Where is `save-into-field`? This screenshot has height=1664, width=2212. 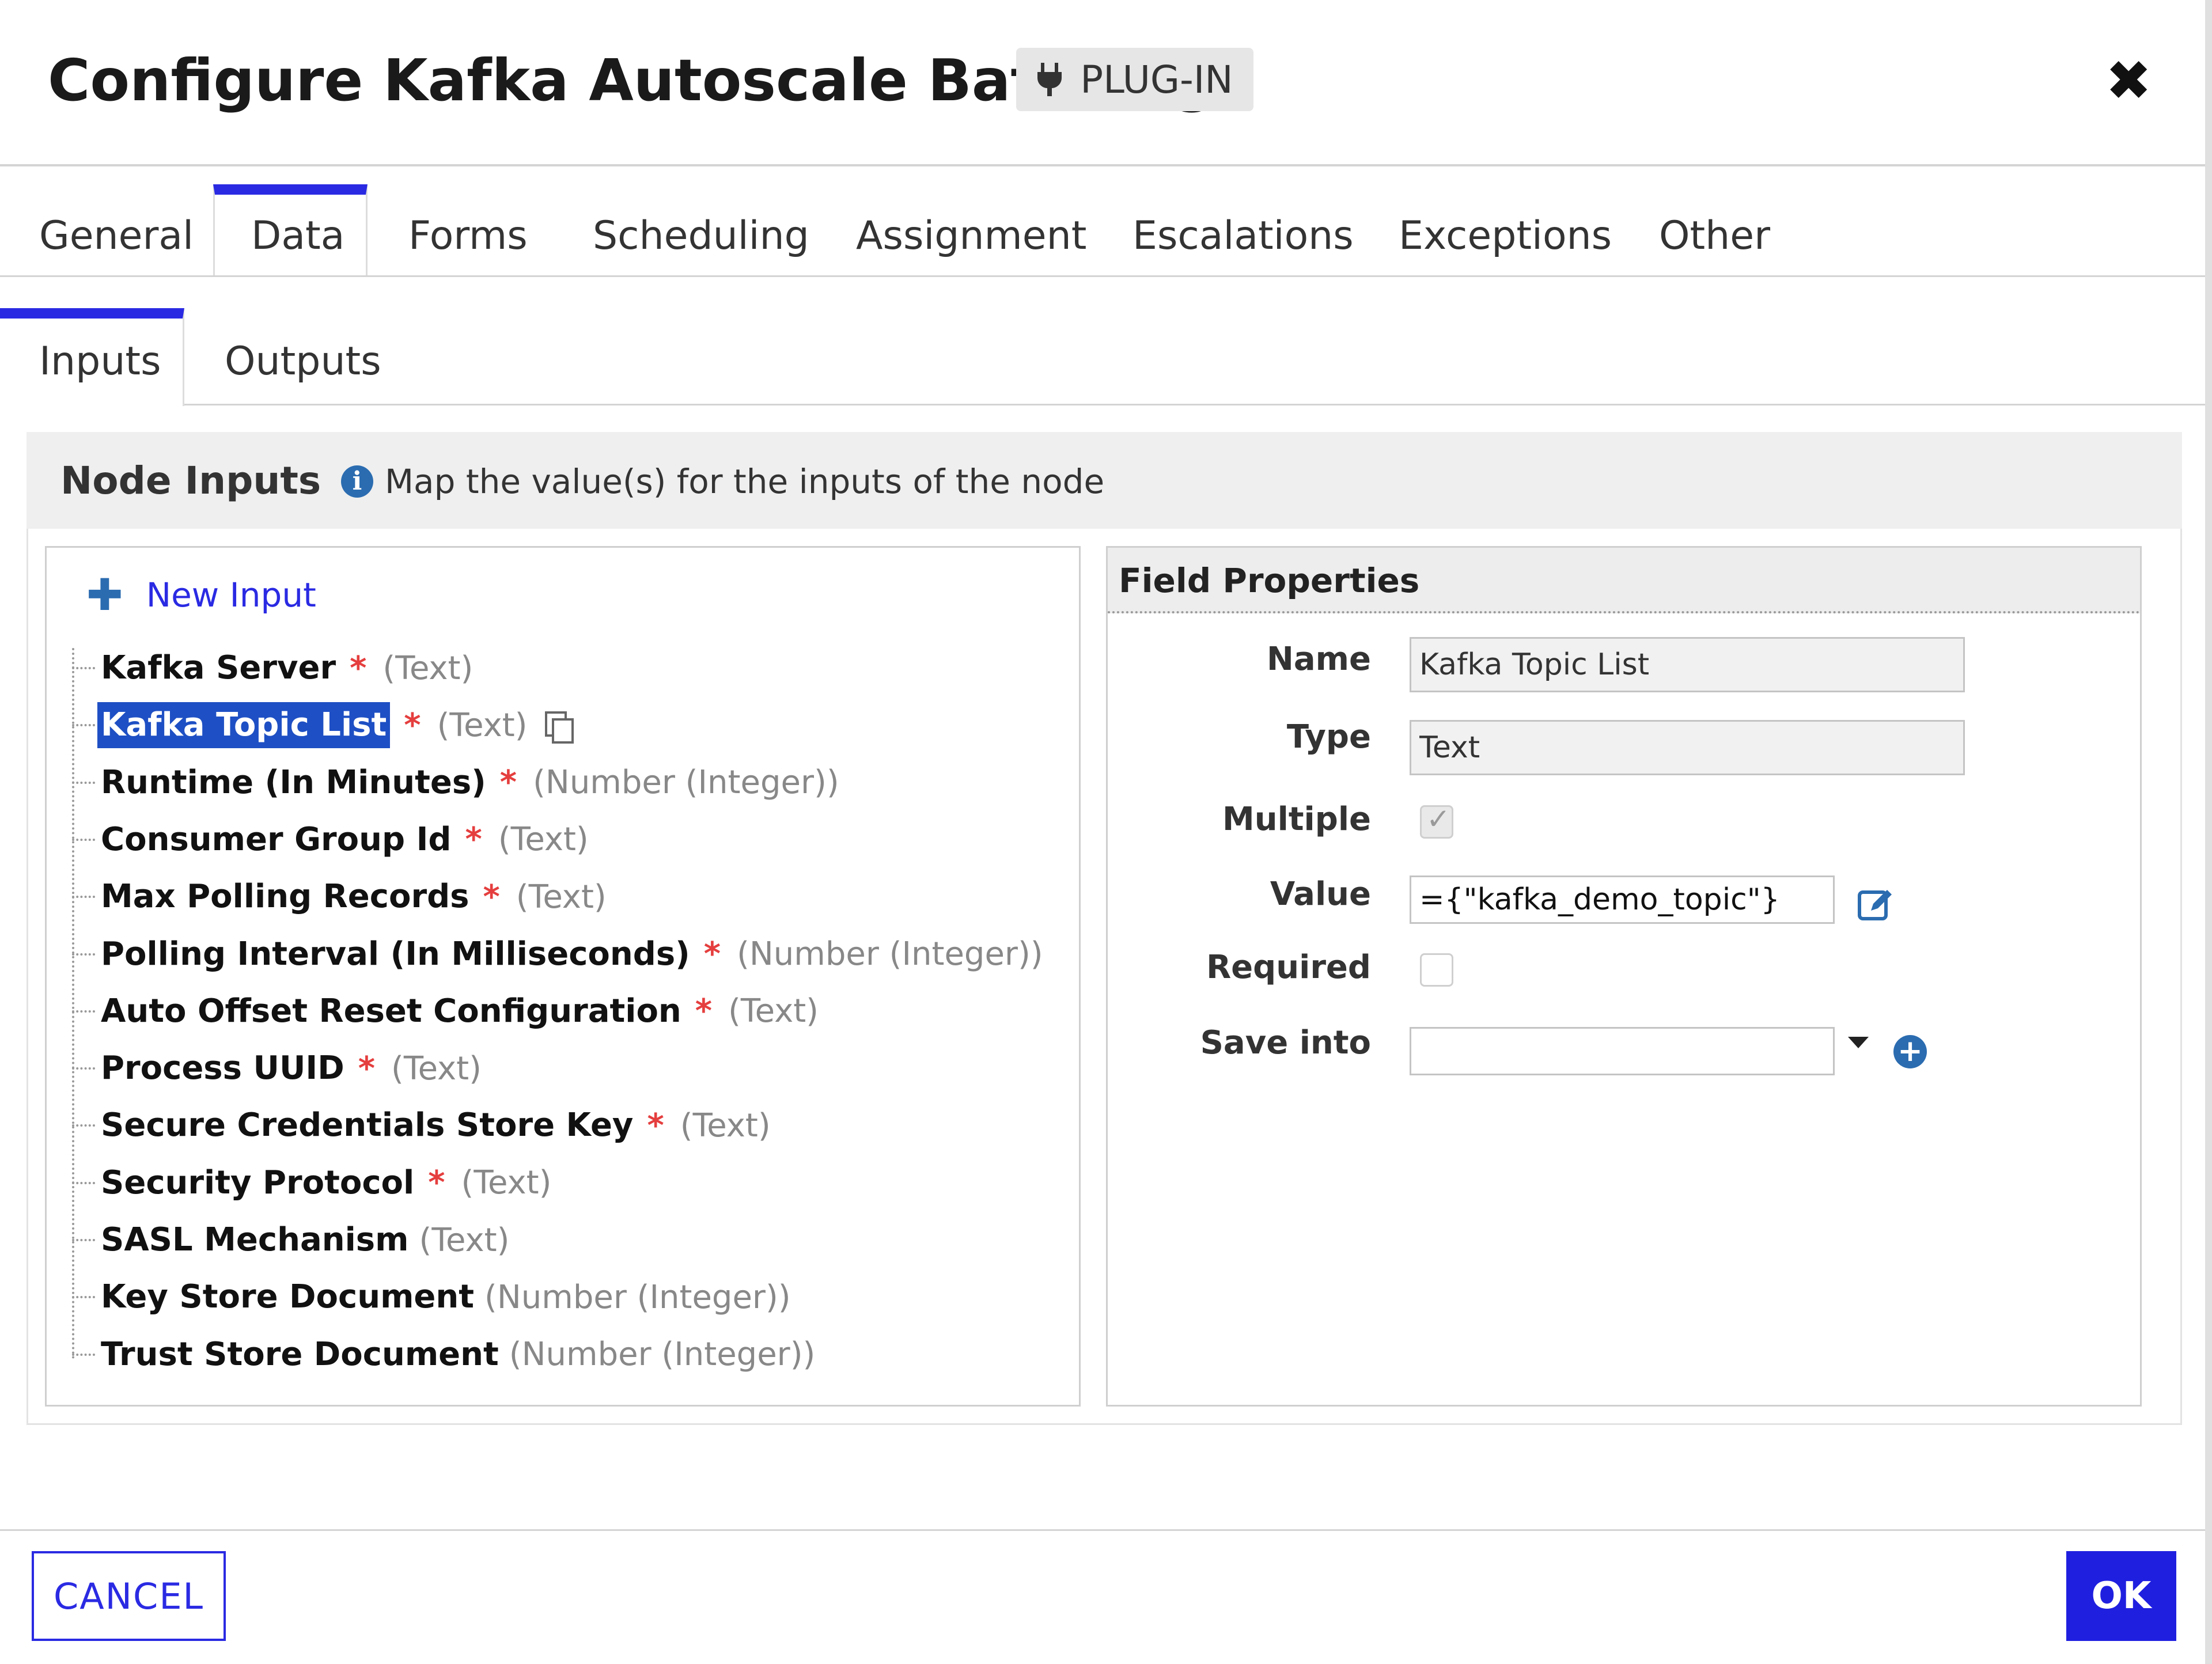
save-into-field is located at coordinates (1622, 1051).